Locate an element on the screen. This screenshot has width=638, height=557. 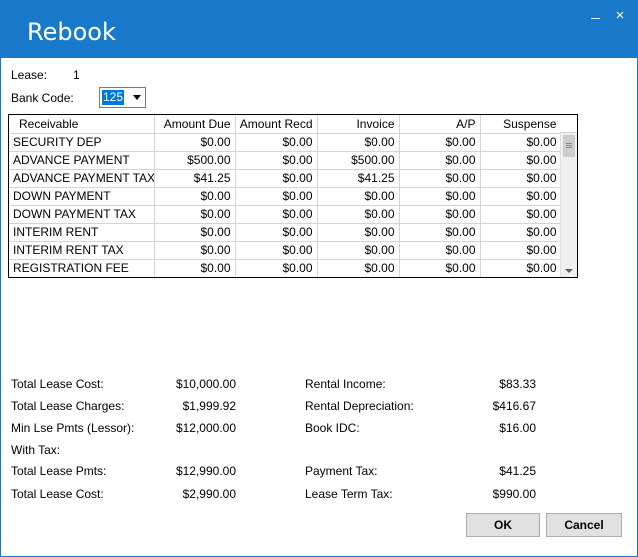
rental-income-value: $83.33 is located at coordinates (517, 384).